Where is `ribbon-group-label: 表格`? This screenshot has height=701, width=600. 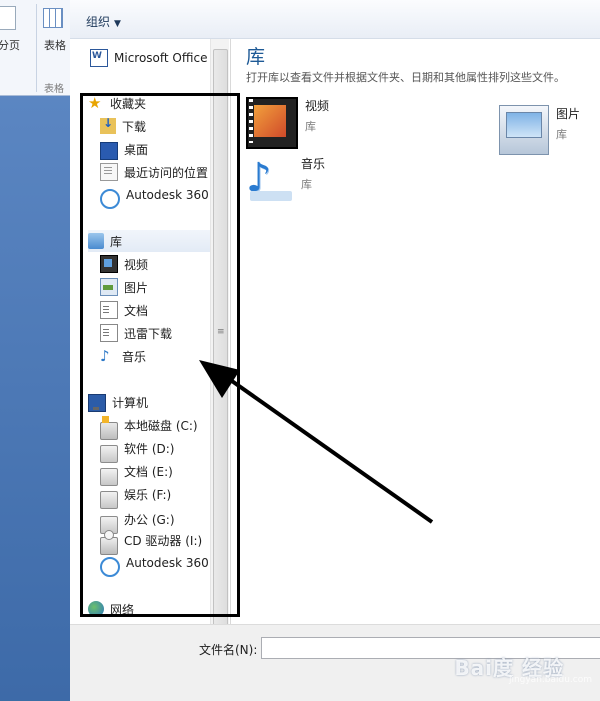 ribbon-group-label: 表格 is located at coordinates (54, 89).